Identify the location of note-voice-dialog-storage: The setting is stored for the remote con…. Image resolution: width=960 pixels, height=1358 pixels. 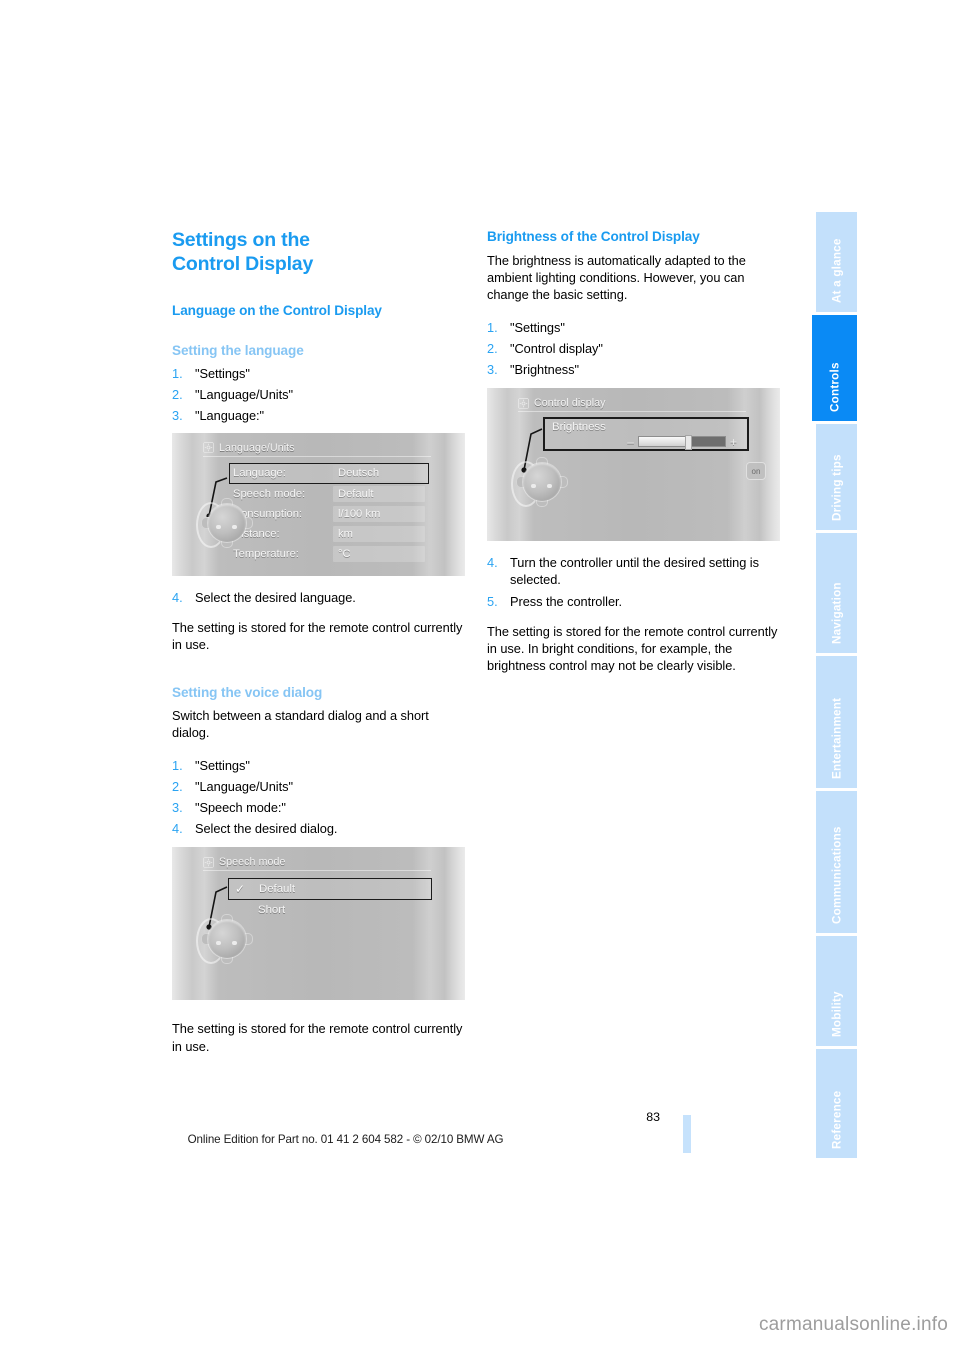
(317, 1037).